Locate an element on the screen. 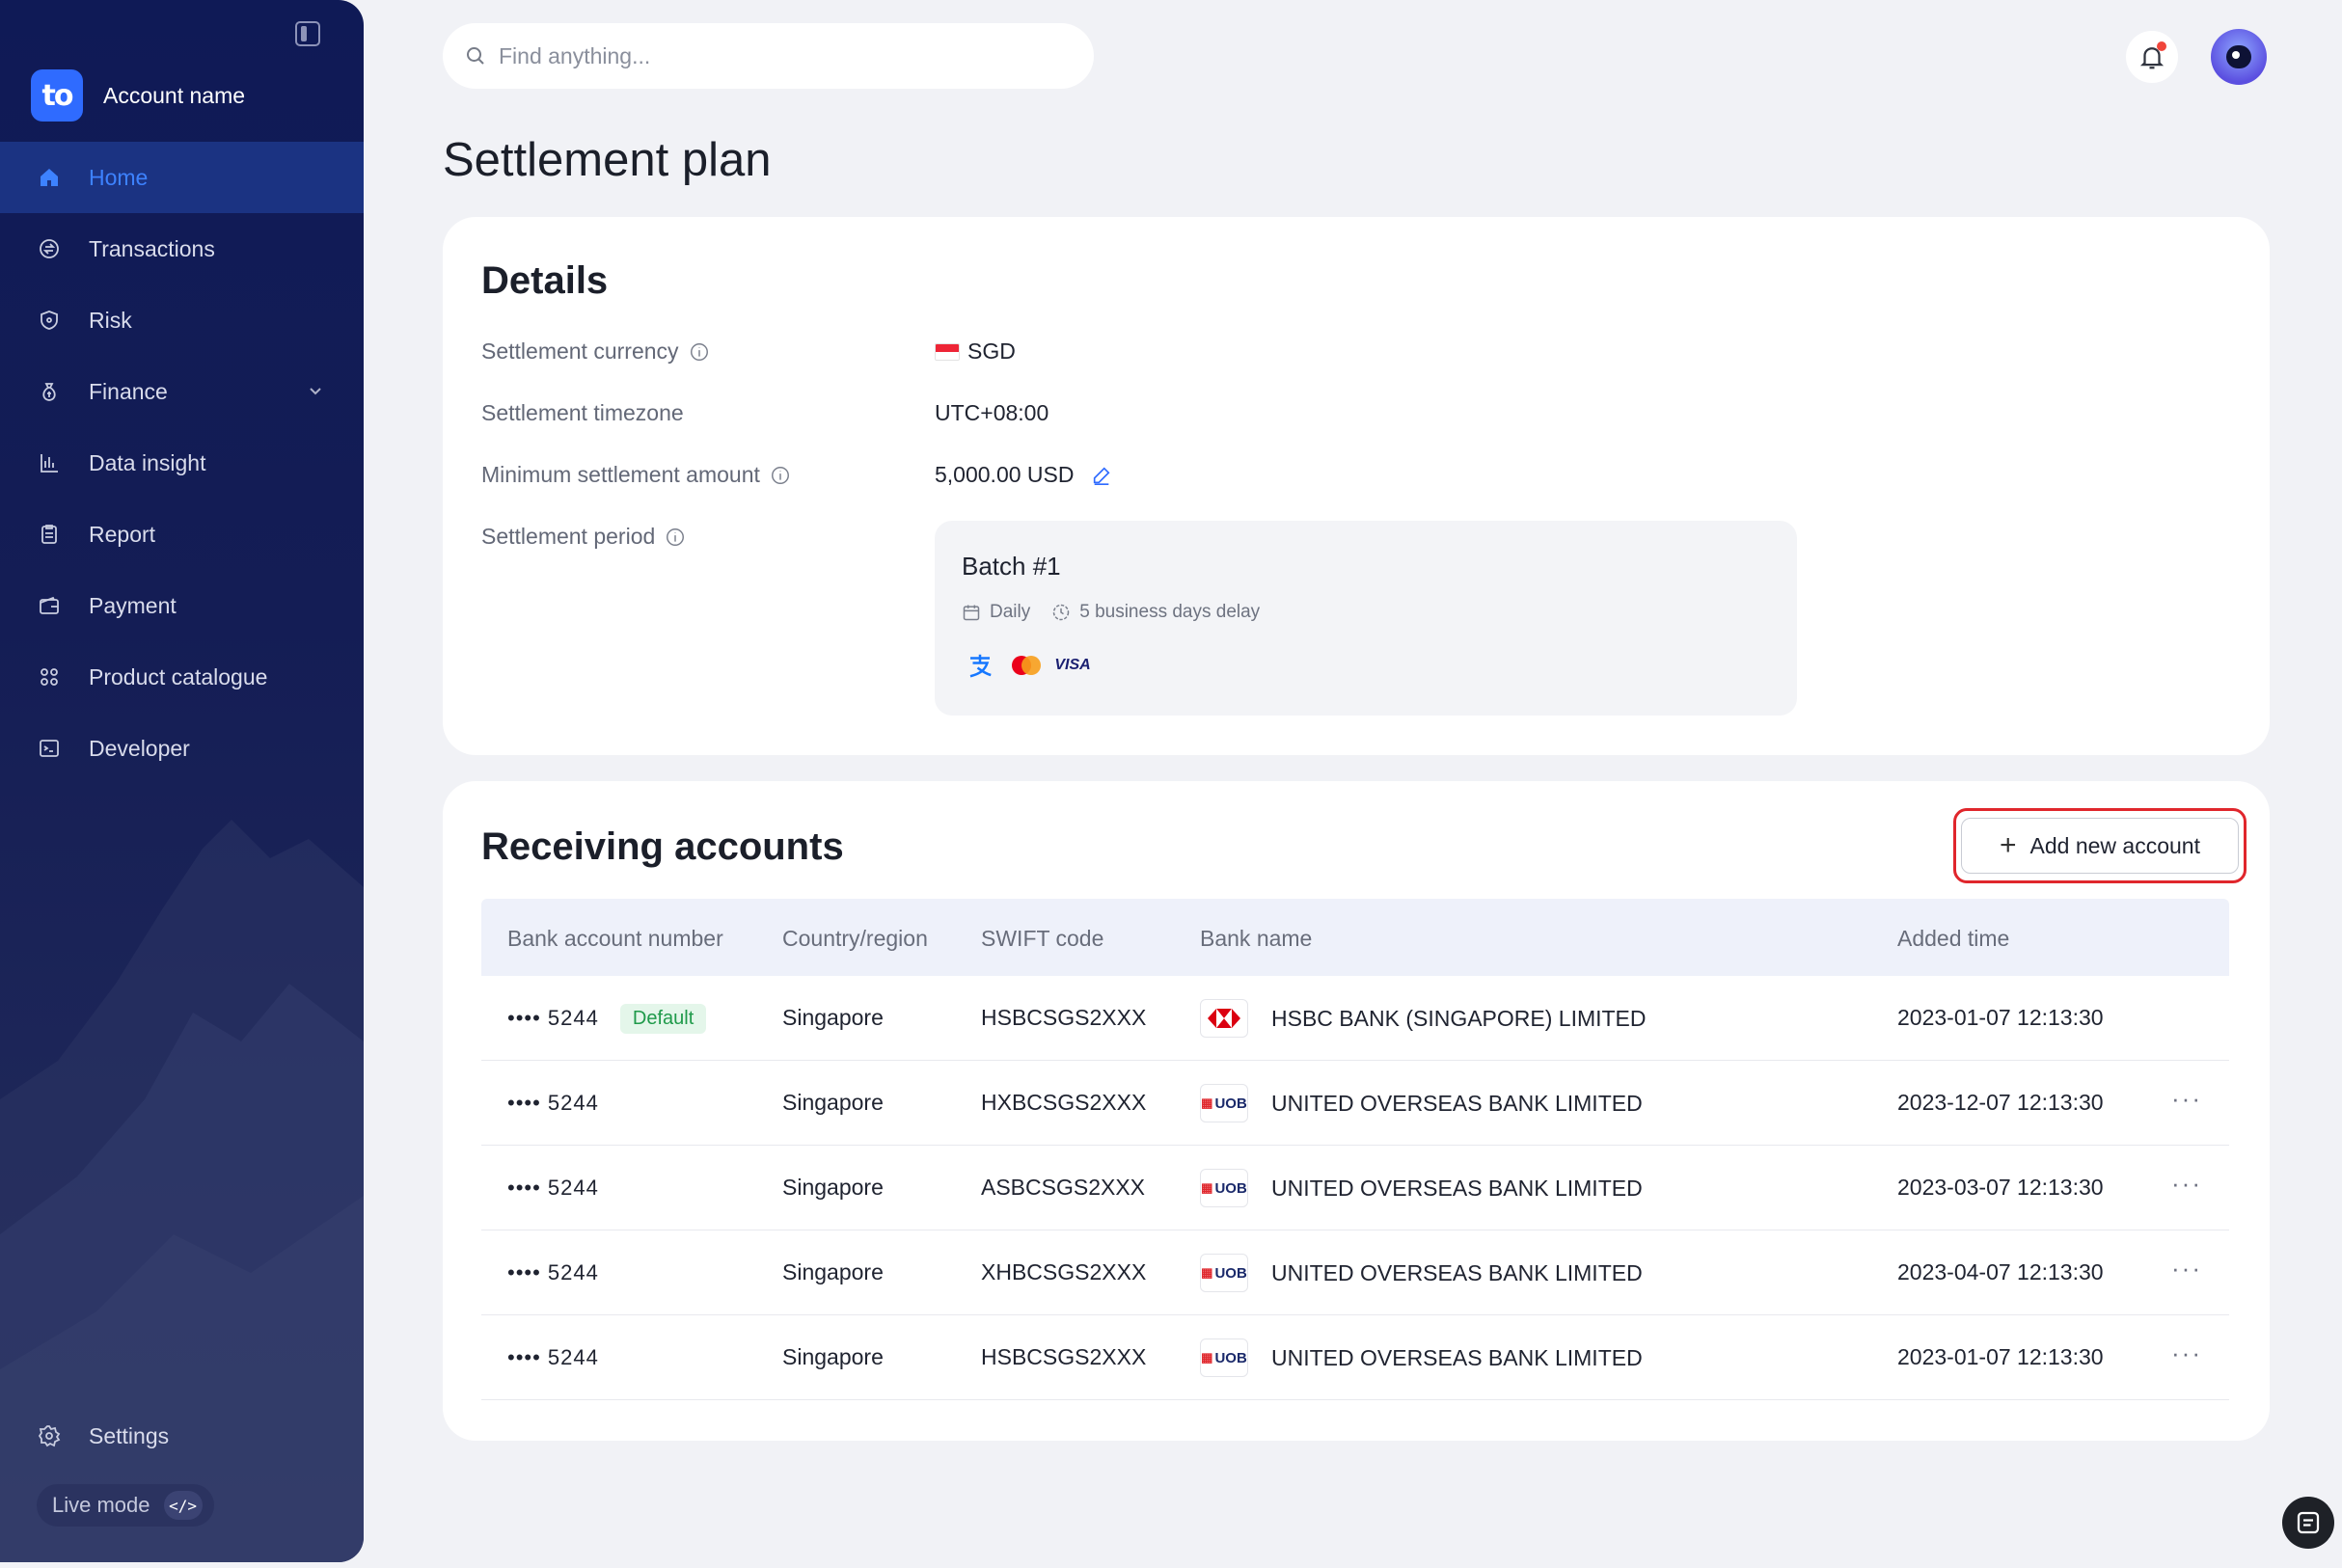 This screenshot has width=2342, height=1568. minimum-settlement-amount-label: Minimum settlement amount is located at coordinates (636, 475).